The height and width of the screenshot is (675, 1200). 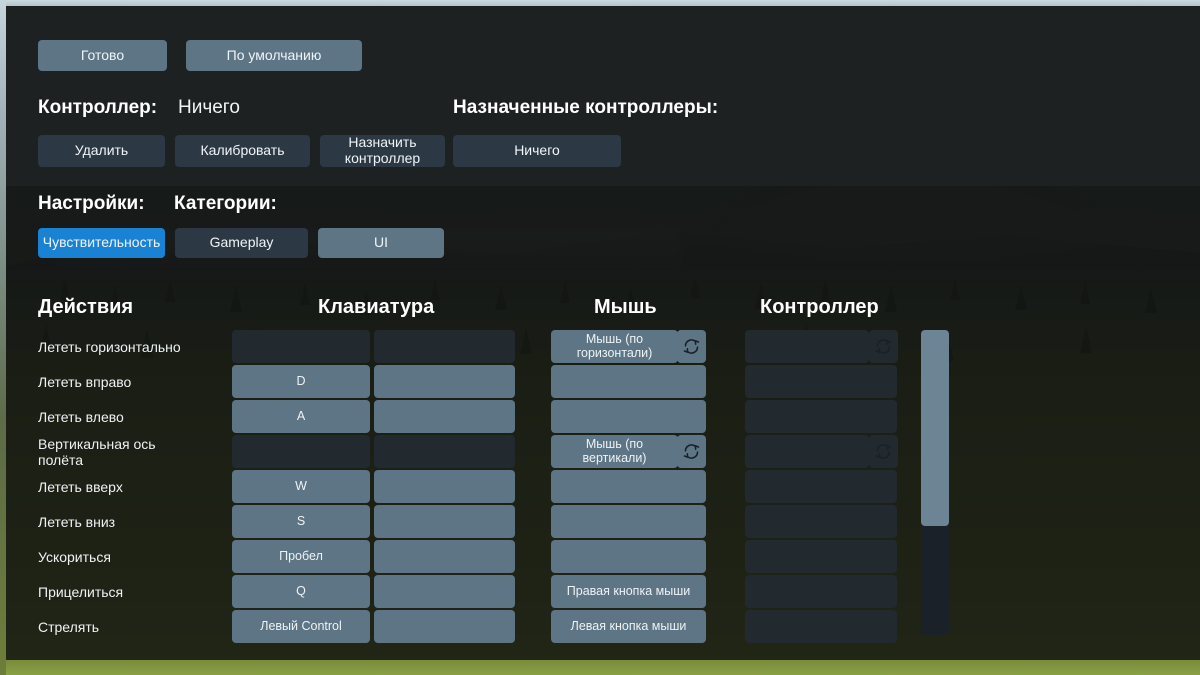 I want to click on table-row: Лететь вверх W, so click(x=600, y=487).